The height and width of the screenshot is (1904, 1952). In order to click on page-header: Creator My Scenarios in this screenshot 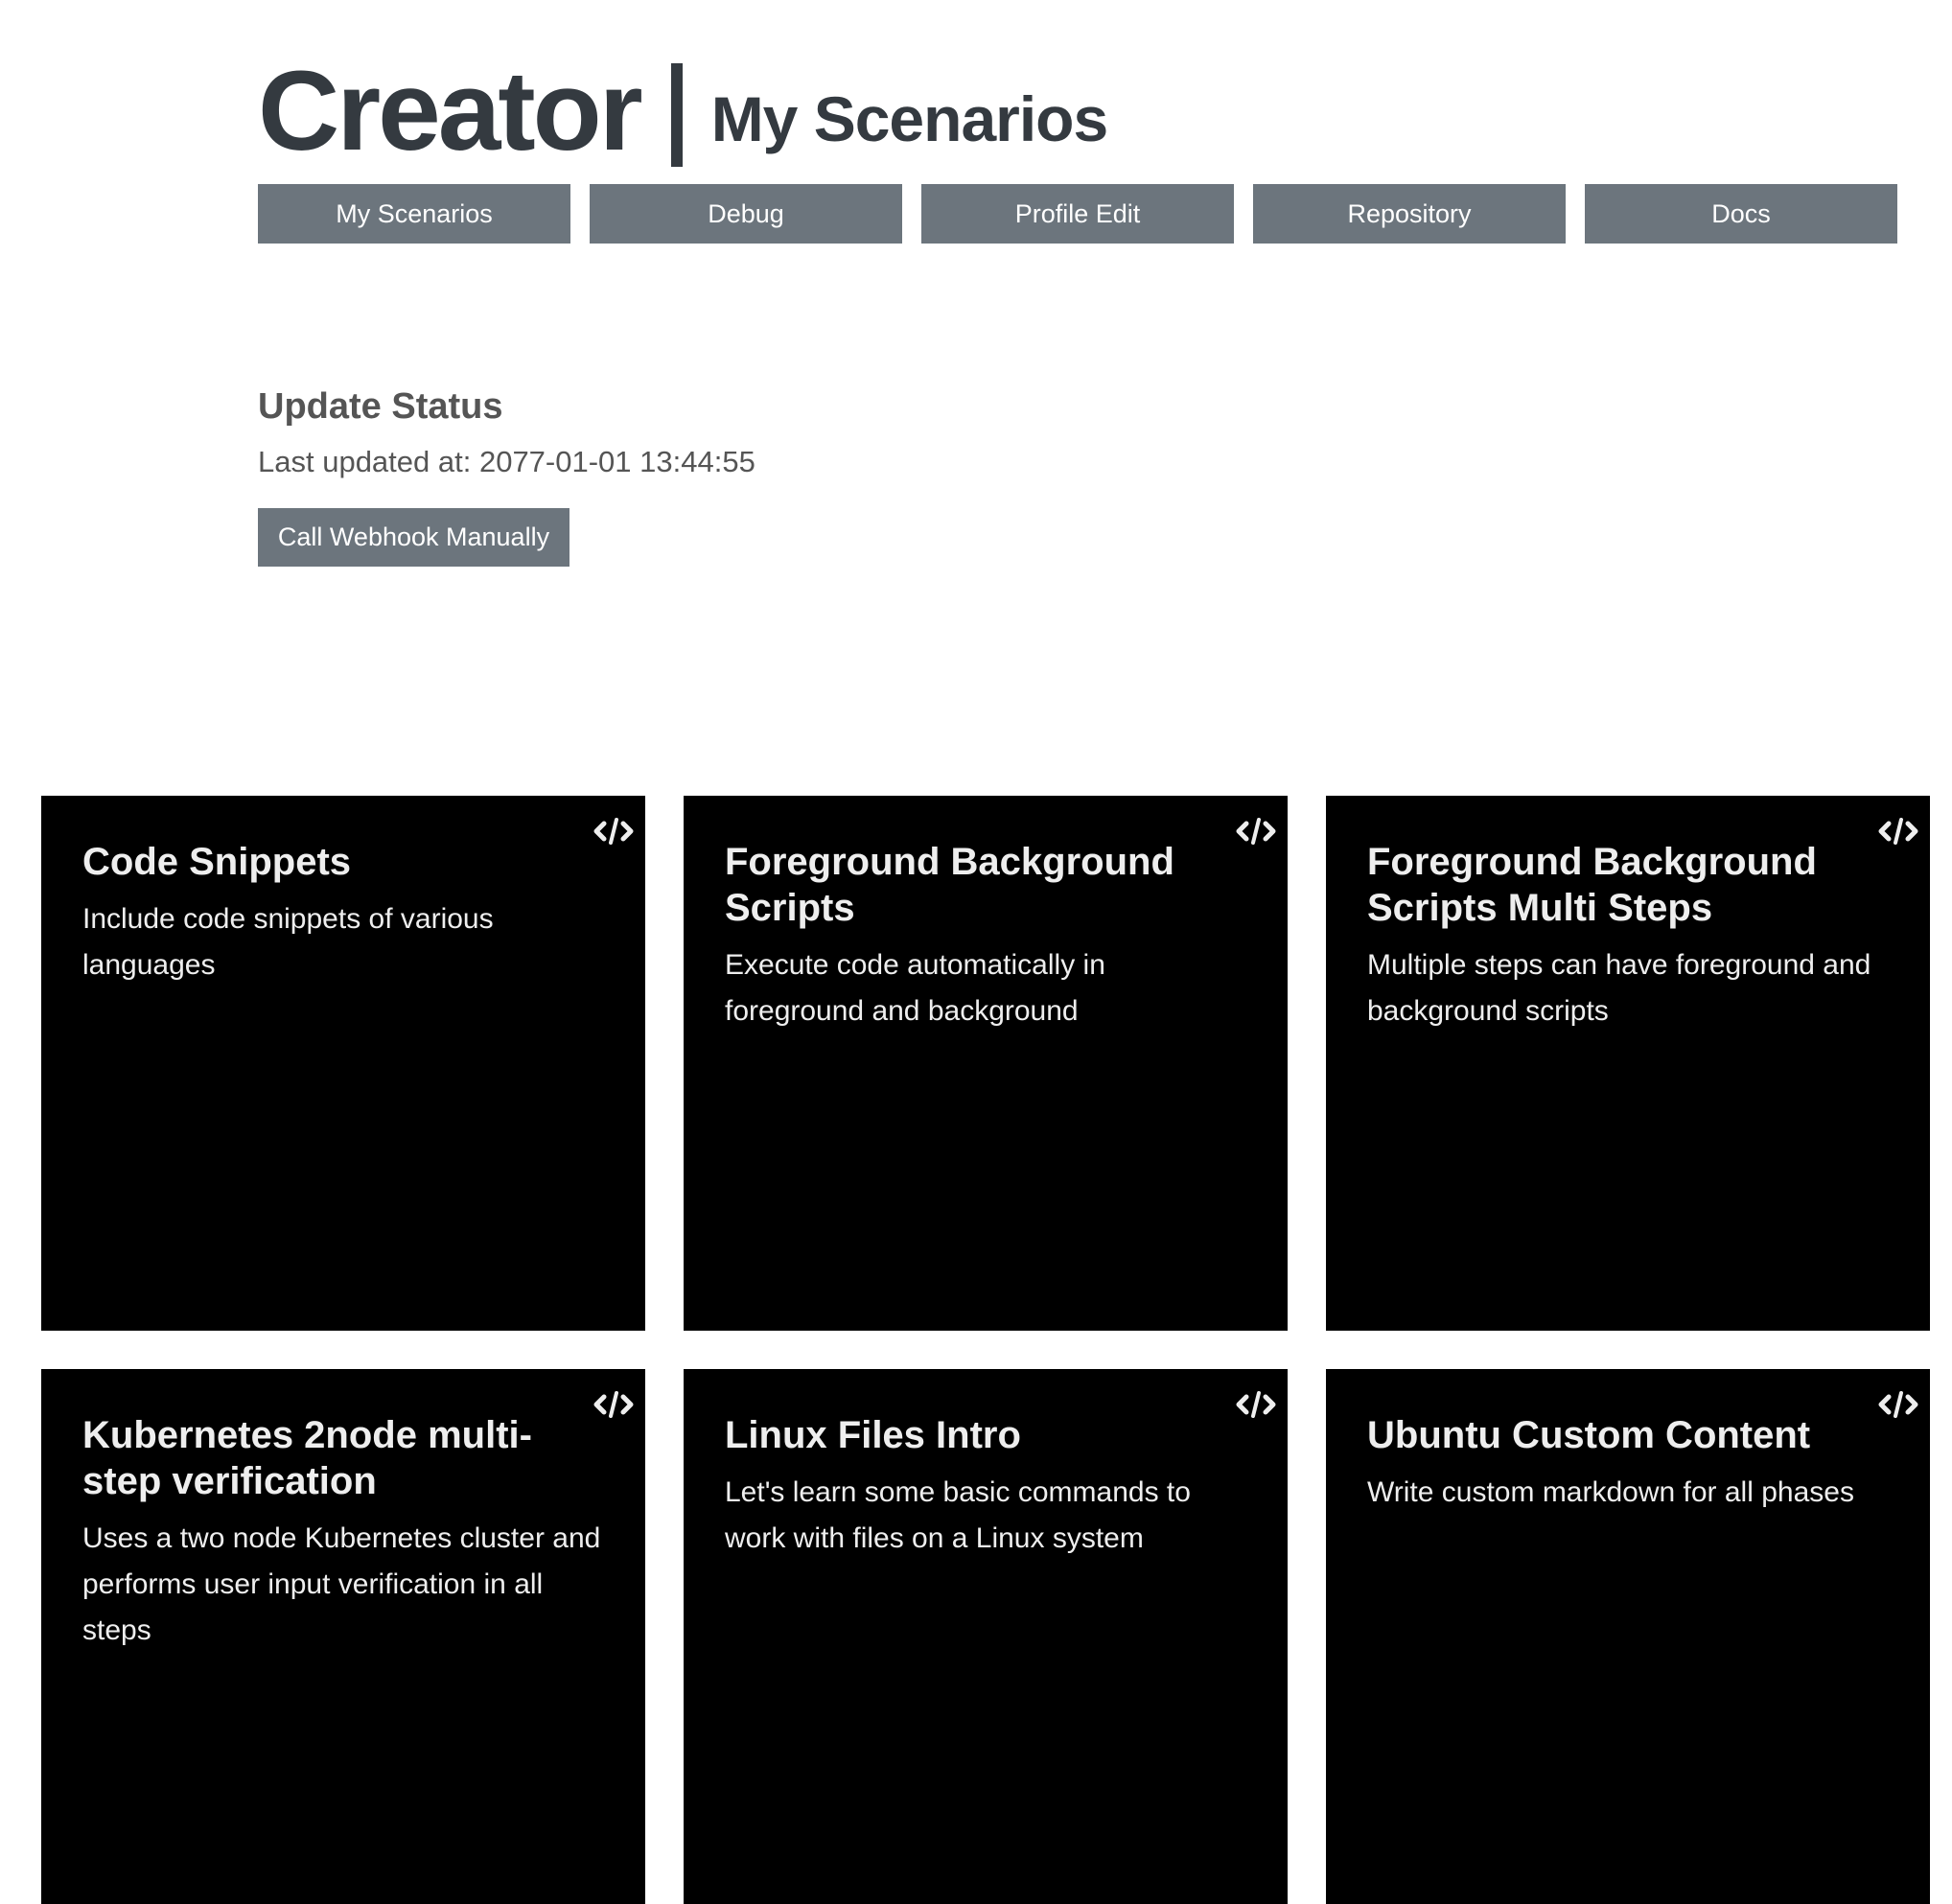, I will do `click(683, 111)`.